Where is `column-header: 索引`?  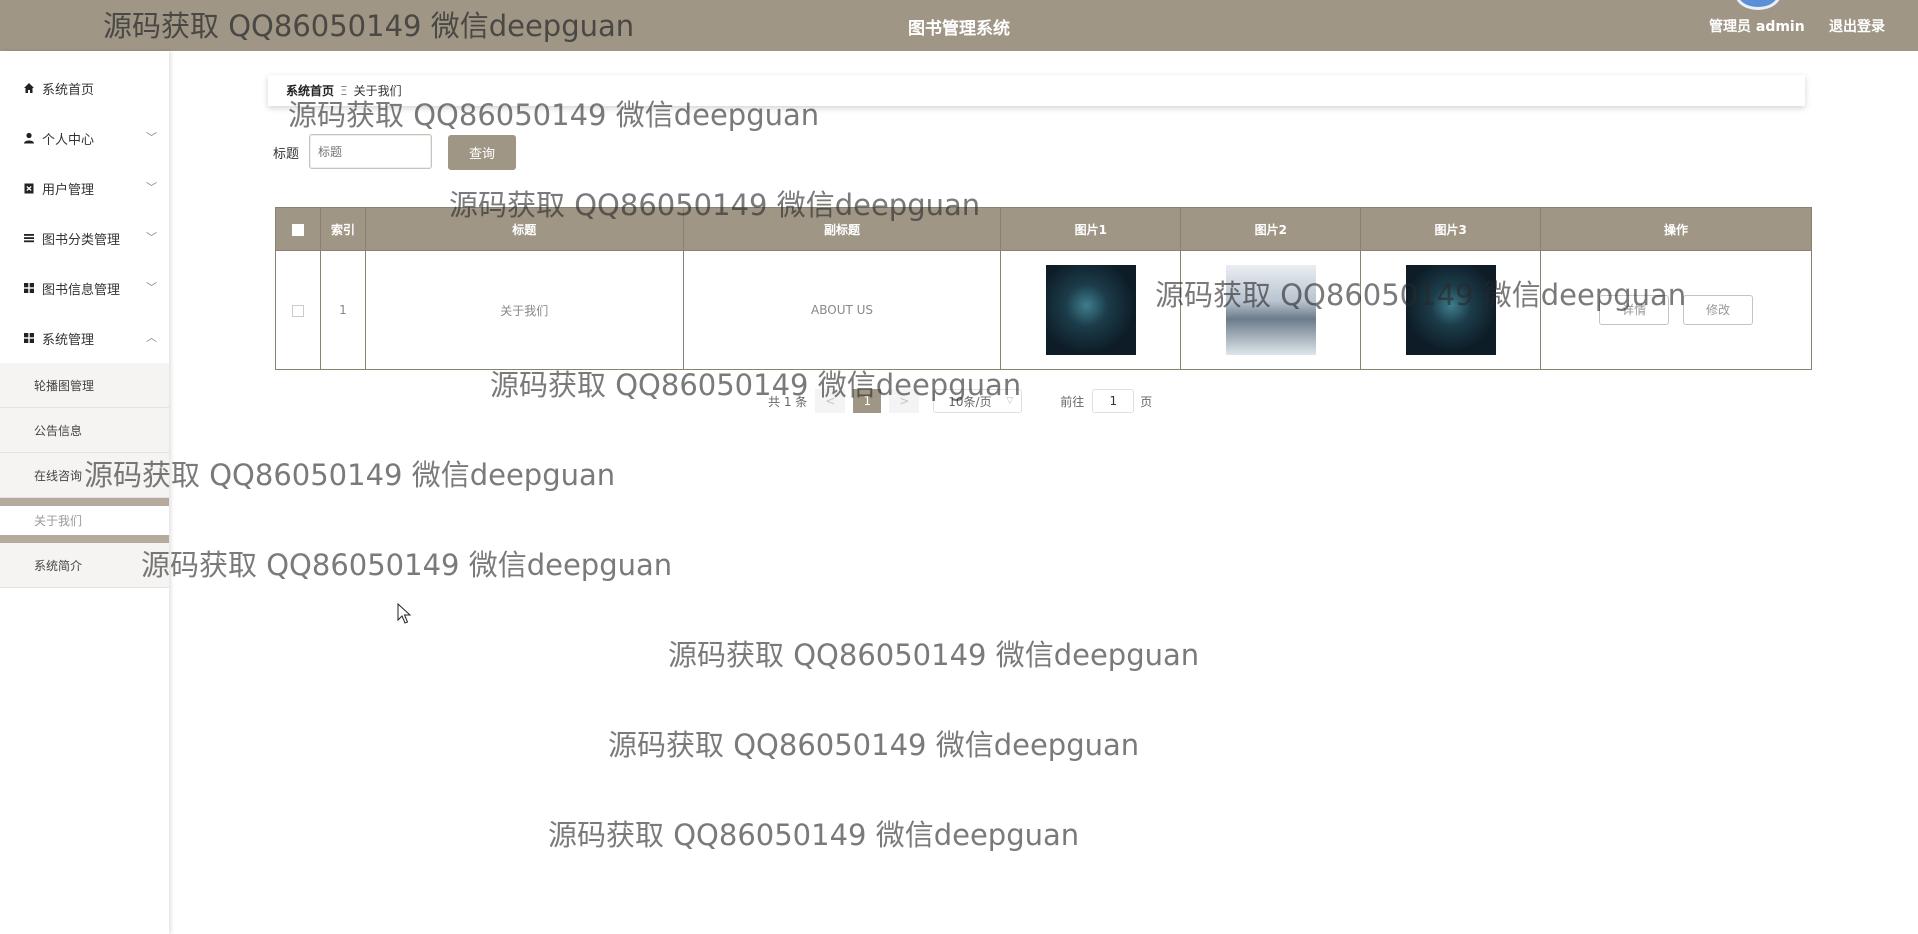
column-header: 索引 is located at coordinates (342, 229).